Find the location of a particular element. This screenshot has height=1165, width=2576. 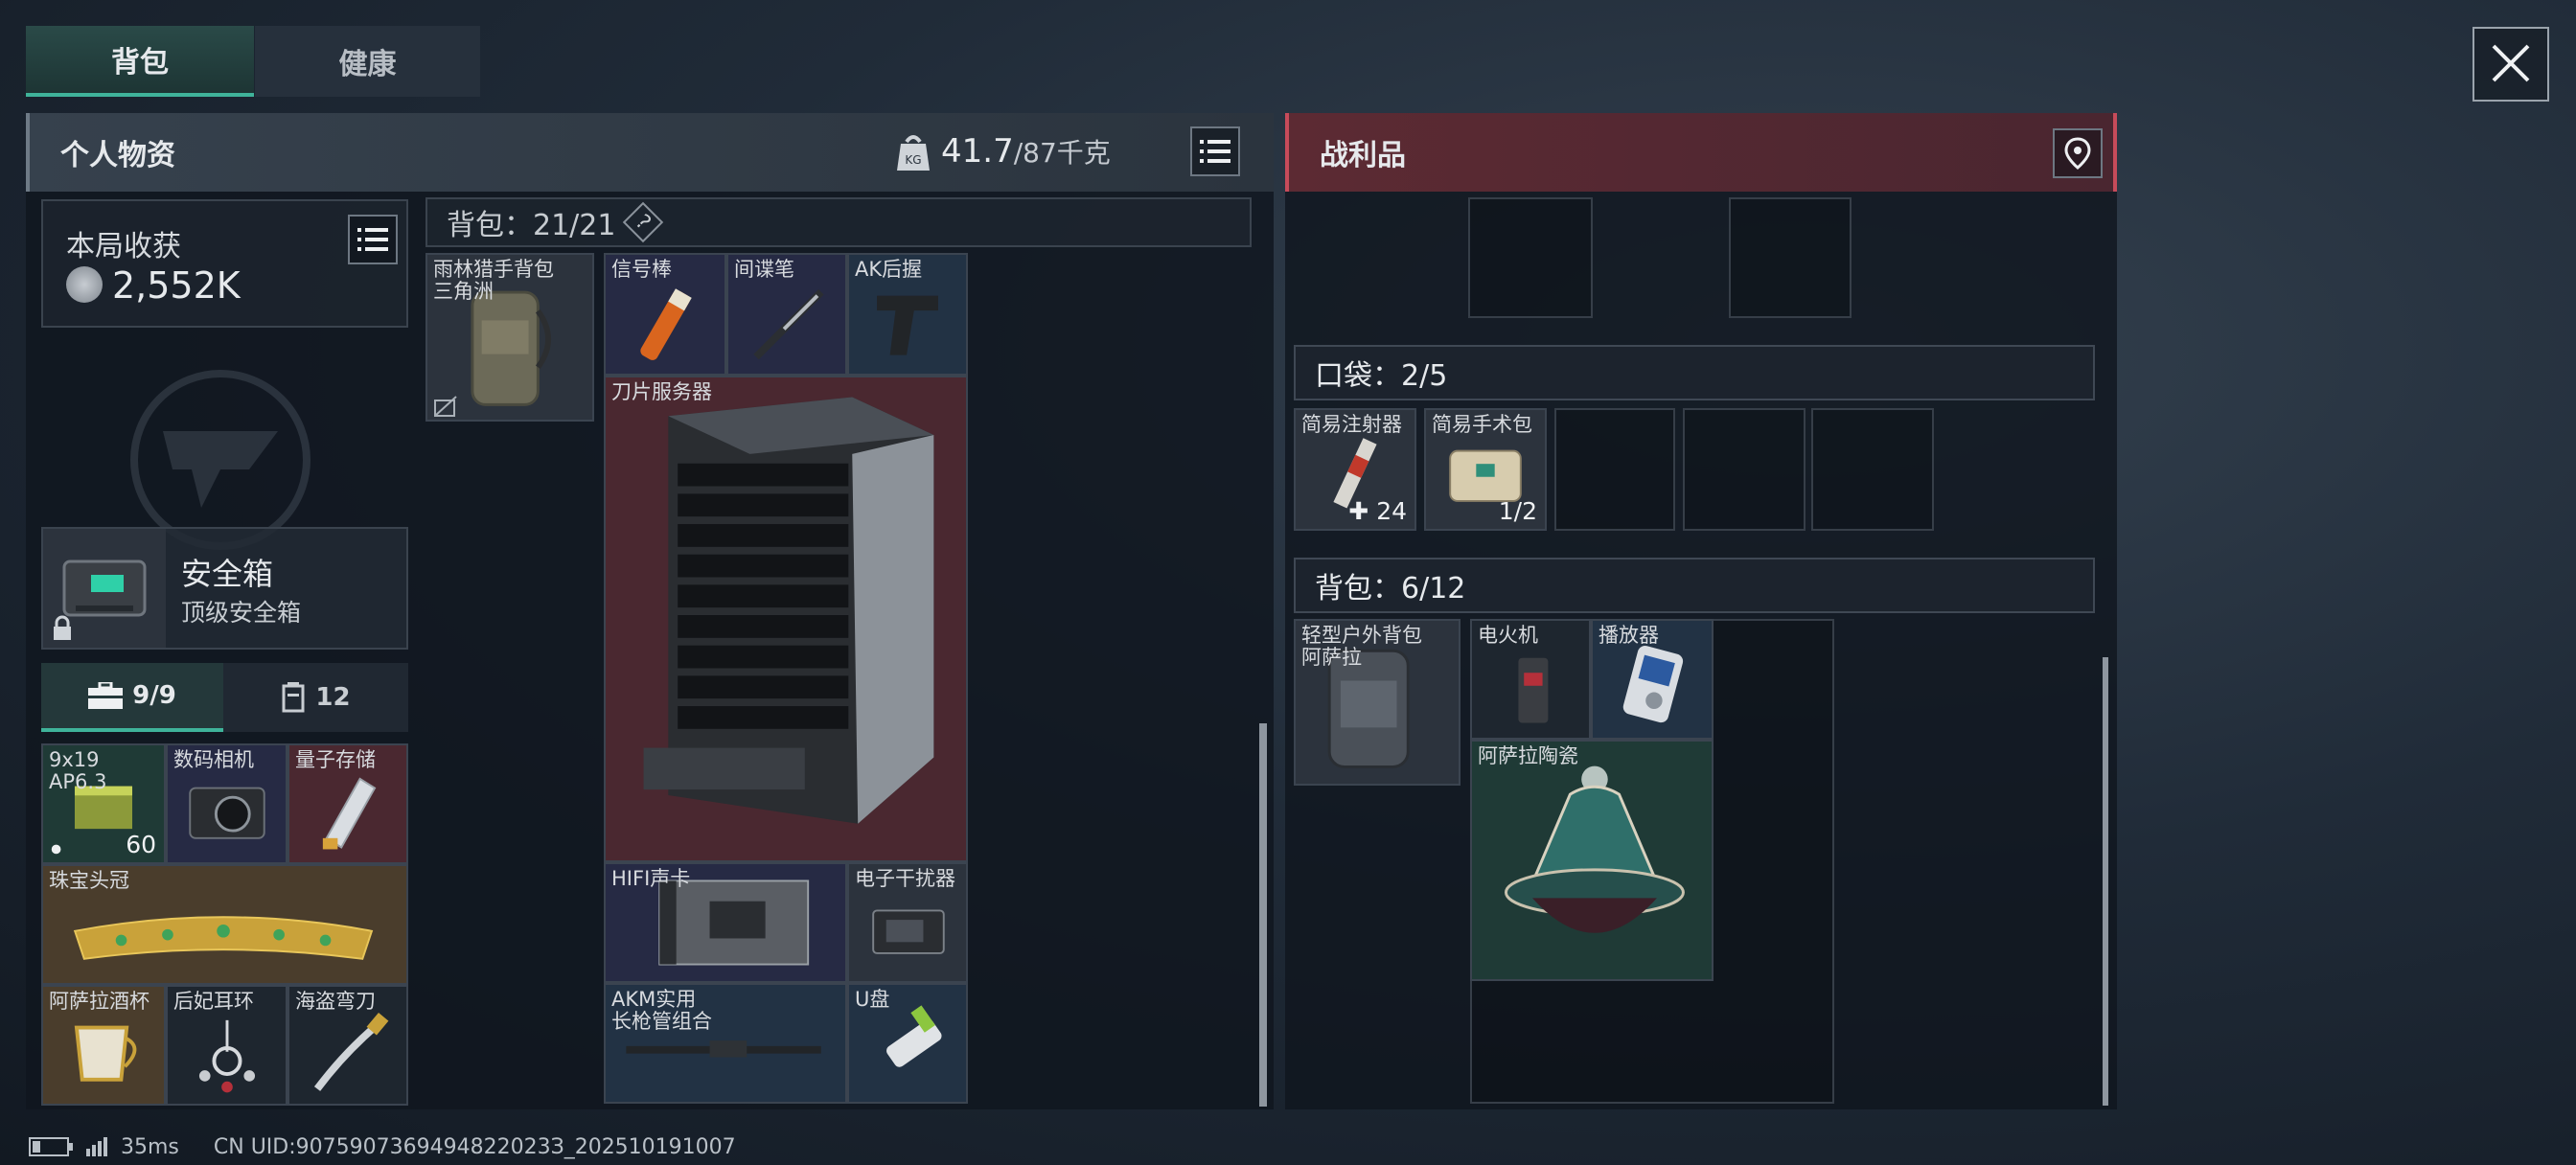

location-pin-icon is located at coordinates (2077, 154).